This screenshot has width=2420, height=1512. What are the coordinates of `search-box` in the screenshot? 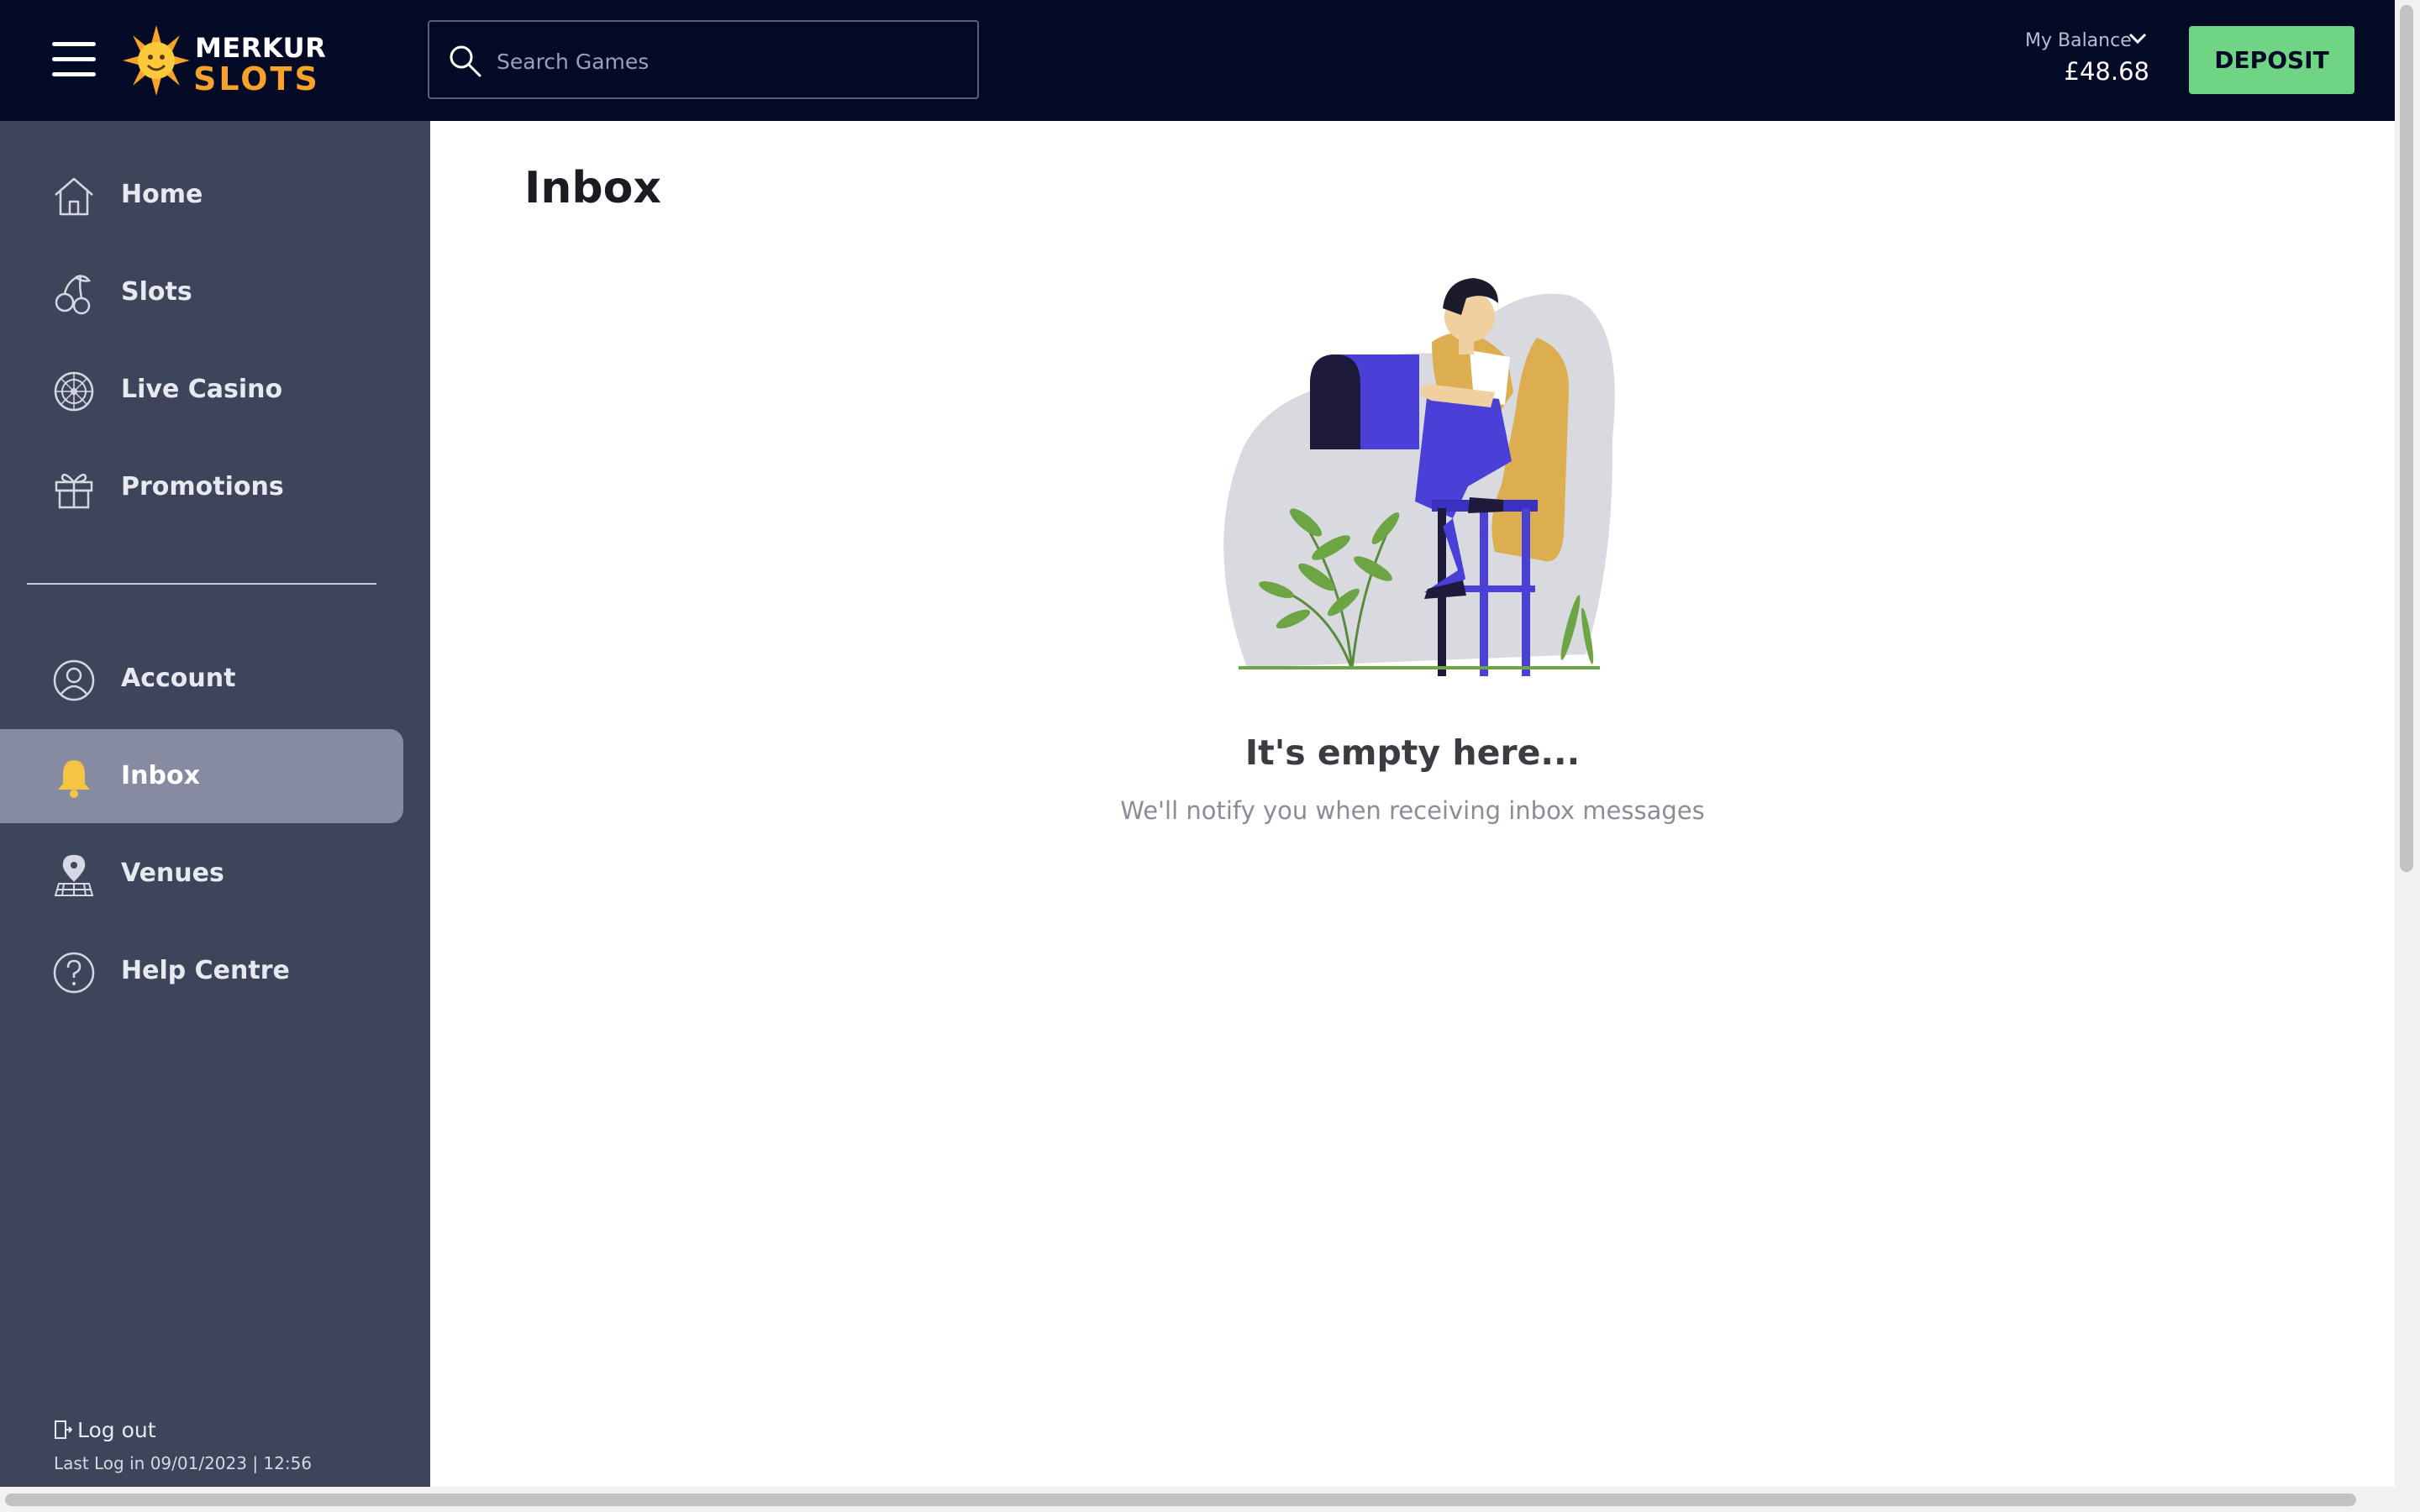 It's located at (704, 59).